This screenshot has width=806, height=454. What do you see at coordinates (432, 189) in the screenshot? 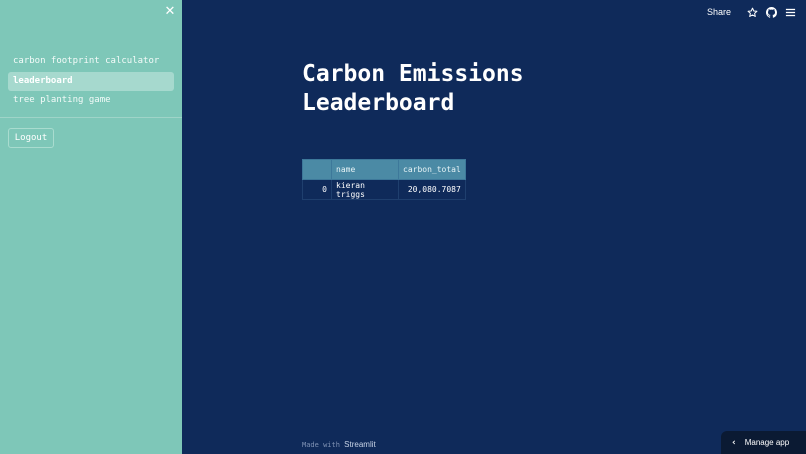
I see `table-cell-carbon-total: 20,080.7087` at bounding box center [432, 189].